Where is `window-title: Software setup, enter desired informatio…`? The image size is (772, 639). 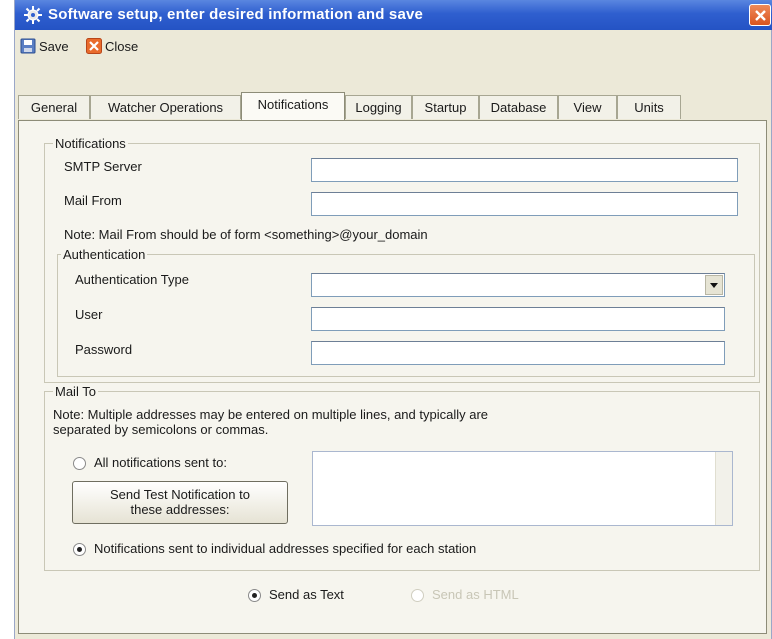 window-title: Software setup, enter desired informatio… is located at coordinates (236, 14).